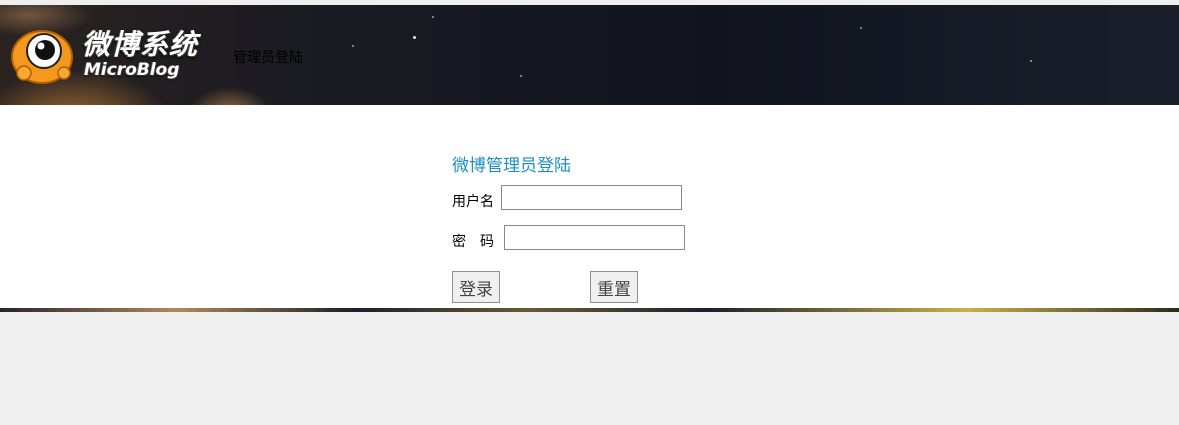  What do you see at coordinates (476, 287) in the screenshot?
I see `login-button: 登录` at bounding box center [476, 287].